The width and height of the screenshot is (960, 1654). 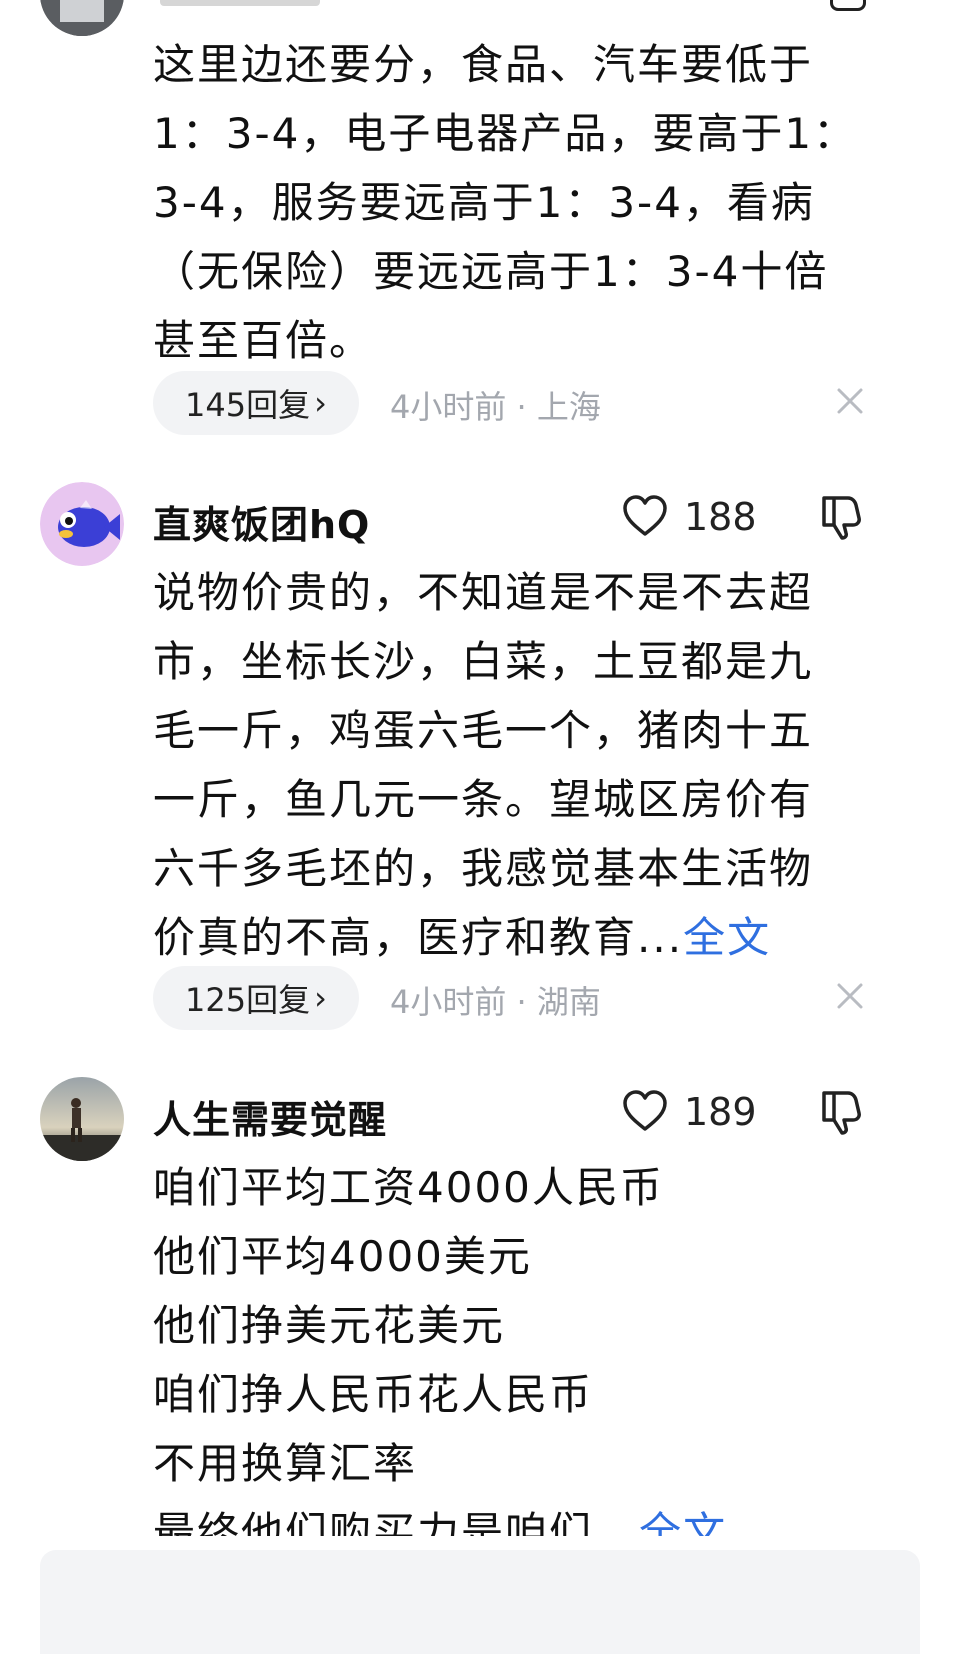 What do you see at coordinates (248, 405) in the screenshot?
I see `replies-label: 145回复` at bounding box center [248, 405].